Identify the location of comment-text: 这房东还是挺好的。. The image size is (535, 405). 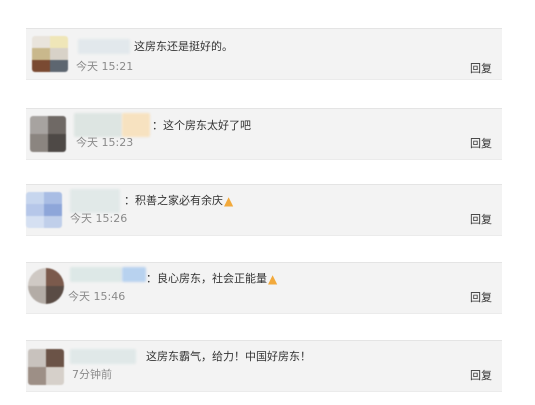
(183, 46).